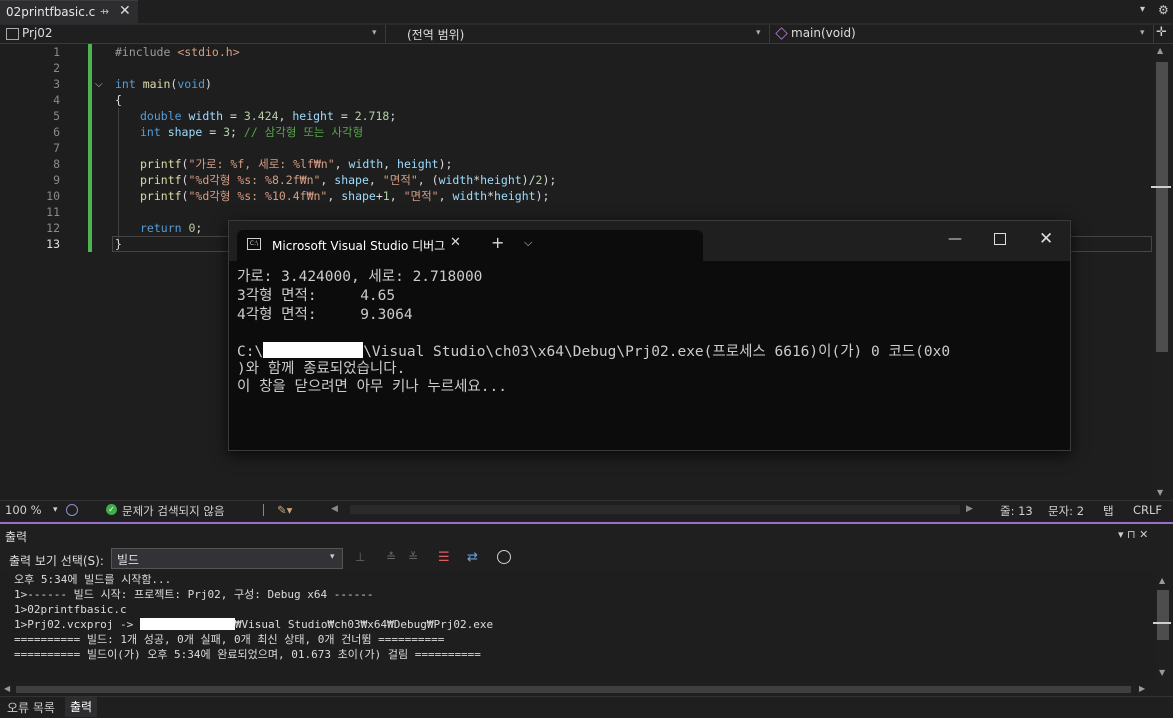 This screenshot has width=1173, height=718. I want to click on show-output-from-label: 출력 보기 선택(S):, so click(56, 561).